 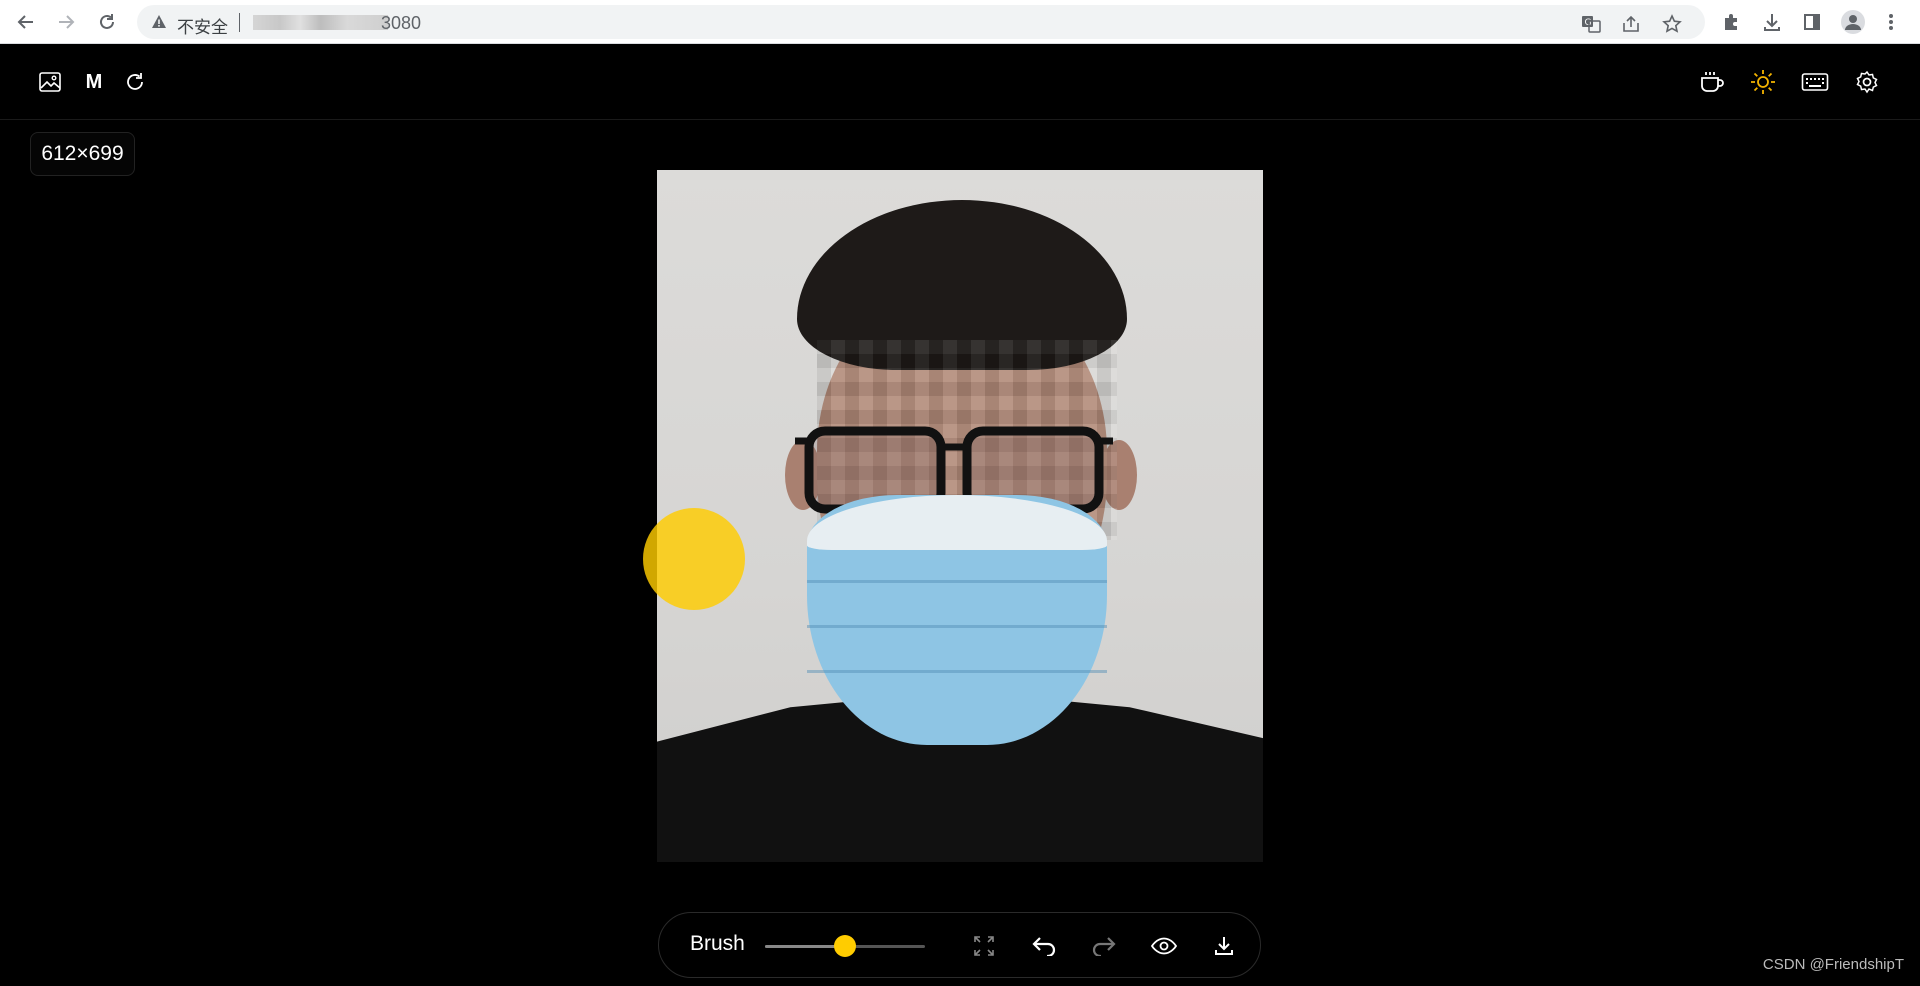 What do you see at coordinates (1763, 82) in the screenshot?
I see `sun-icon` at bounding box center [1763, 82].